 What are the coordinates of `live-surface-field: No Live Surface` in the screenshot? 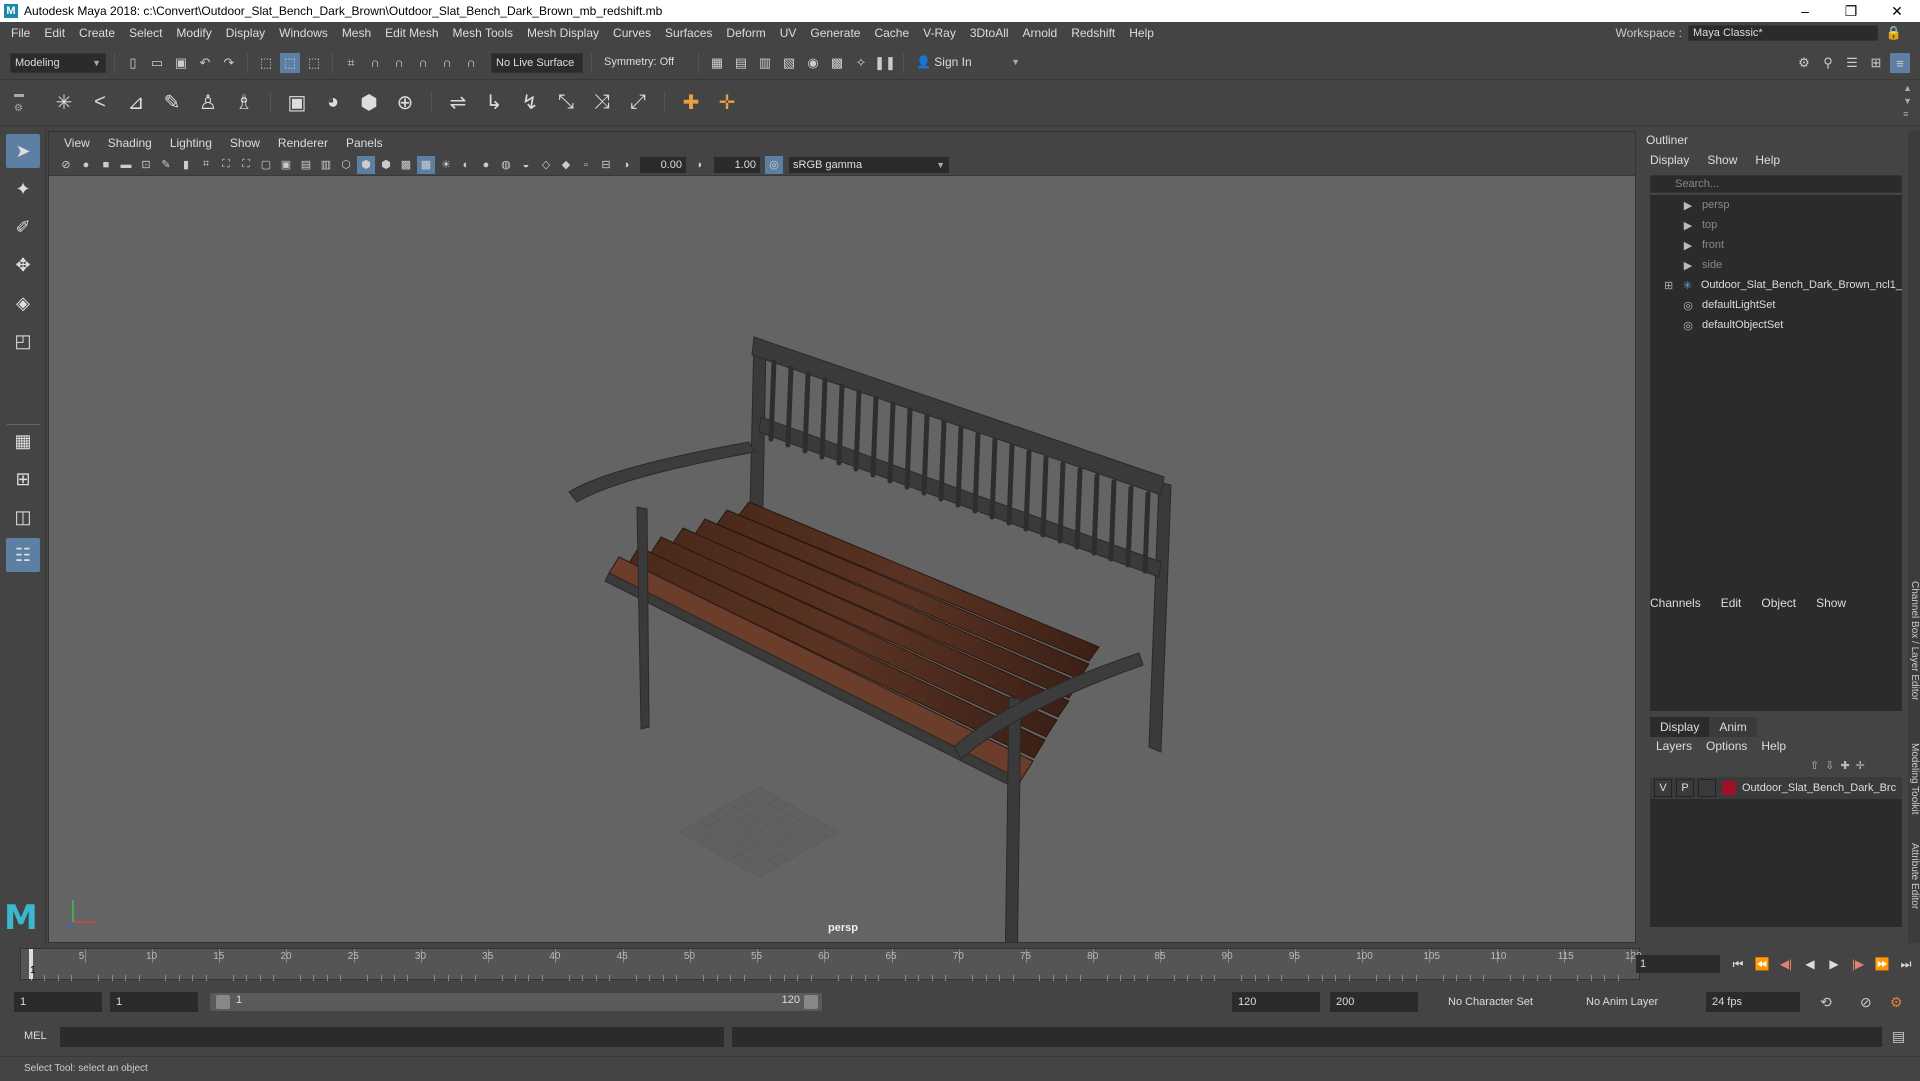 It's located at (537, 62).